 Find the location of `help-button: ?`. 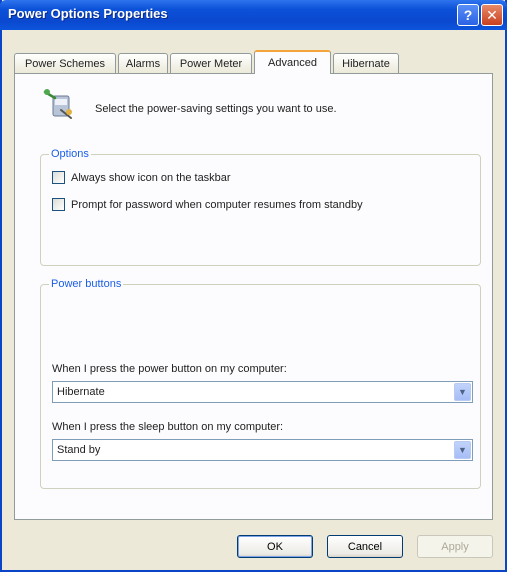

help-button: ? is located at coordinates (468, 15).